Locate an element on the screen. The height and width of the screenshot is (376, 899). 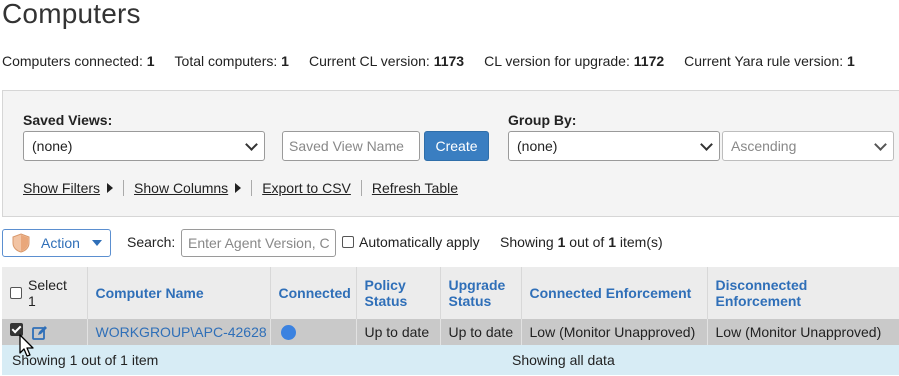
auto-apply-checkbox: Automatically apply is located at coordinates (411, 242).